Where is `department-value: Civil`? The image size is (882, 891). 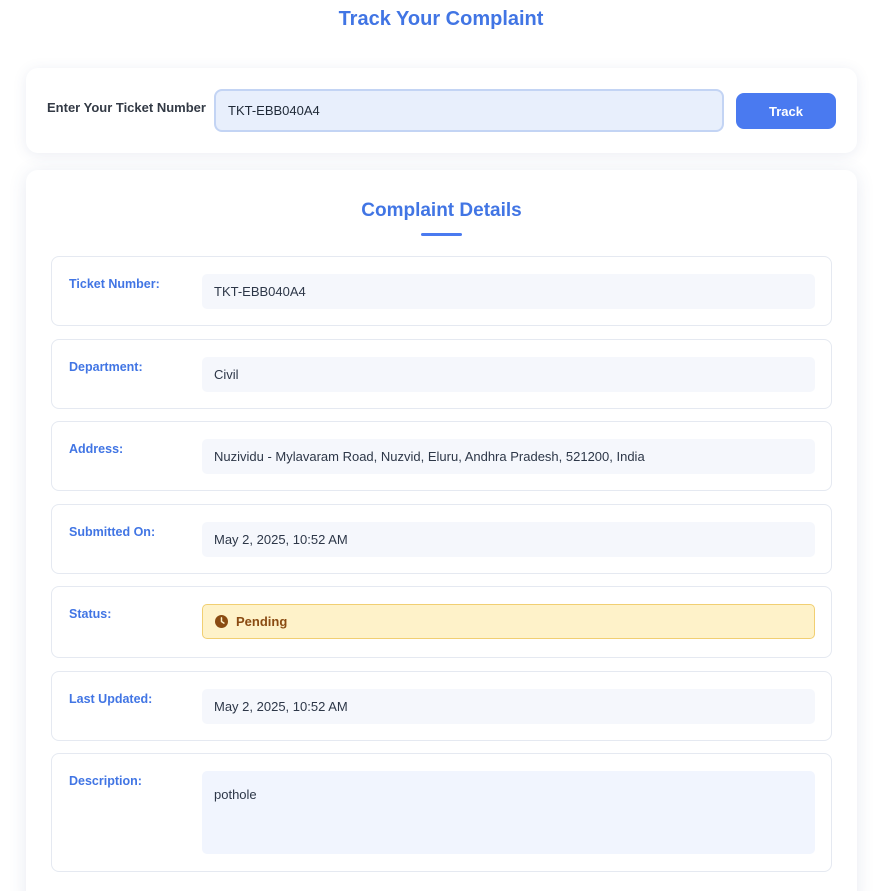 department-value: Civil is located at coordinates (508, 374).